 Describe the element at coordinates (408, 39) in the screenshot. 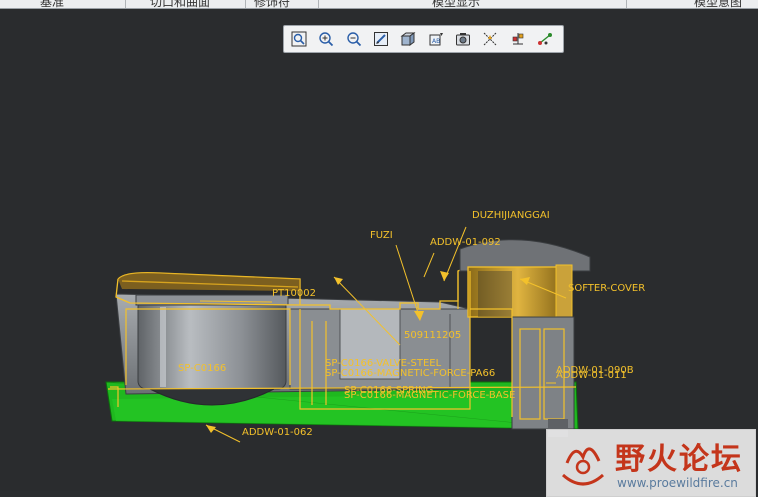

I see `display-style-icon` at that location.